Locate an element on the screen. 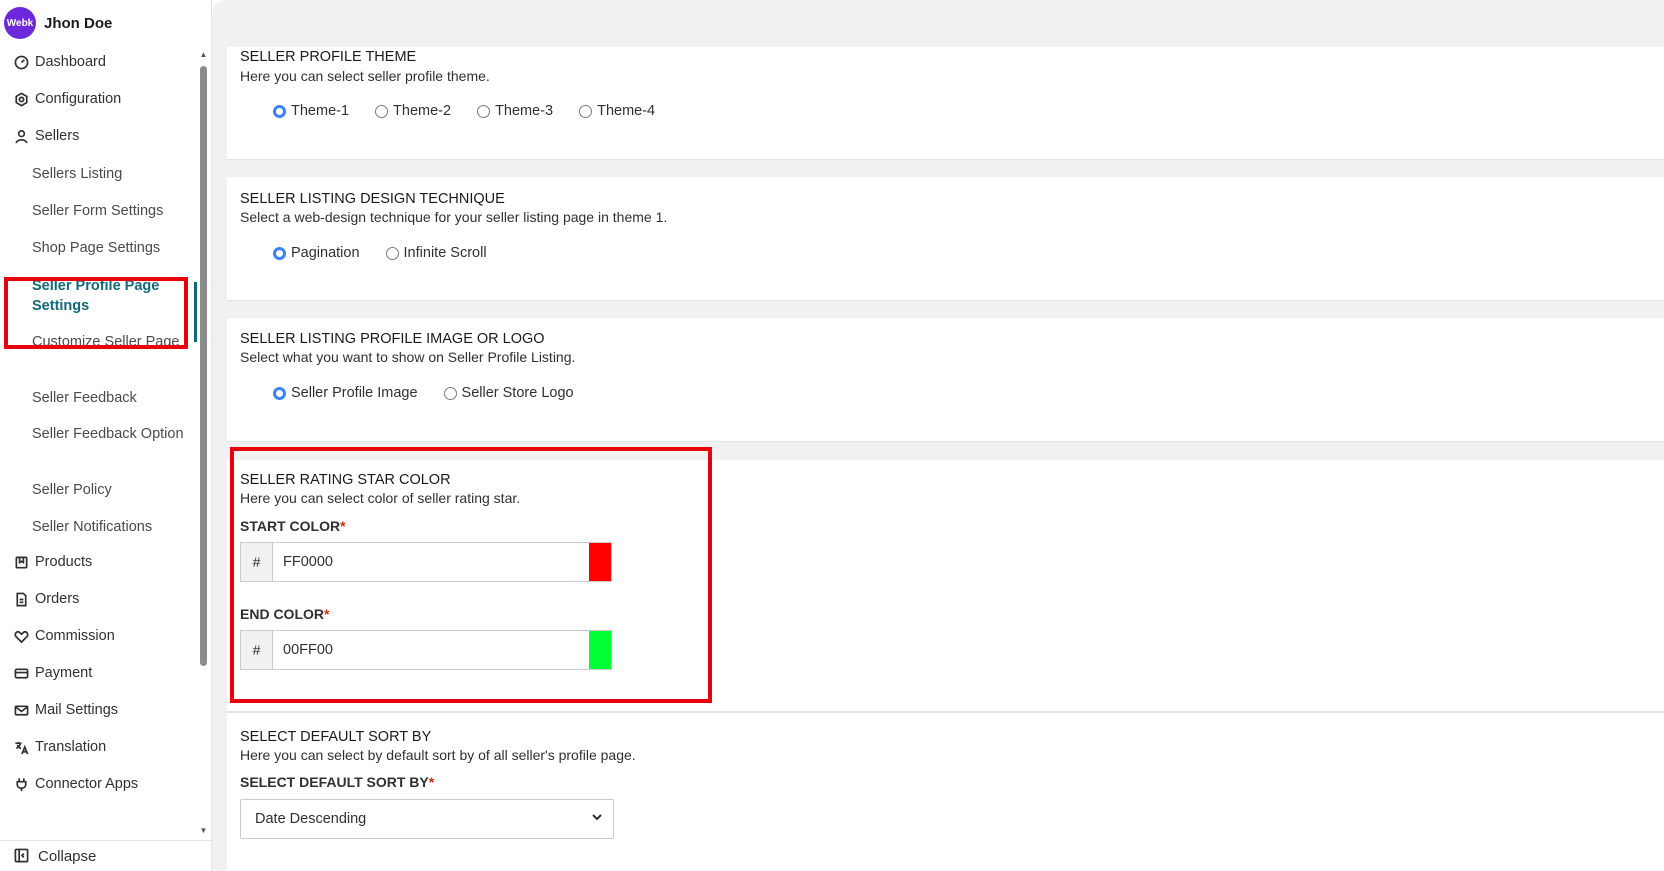 This screenshot has width=1664, height=871. orders-icon is located at coordinates (21, 599).